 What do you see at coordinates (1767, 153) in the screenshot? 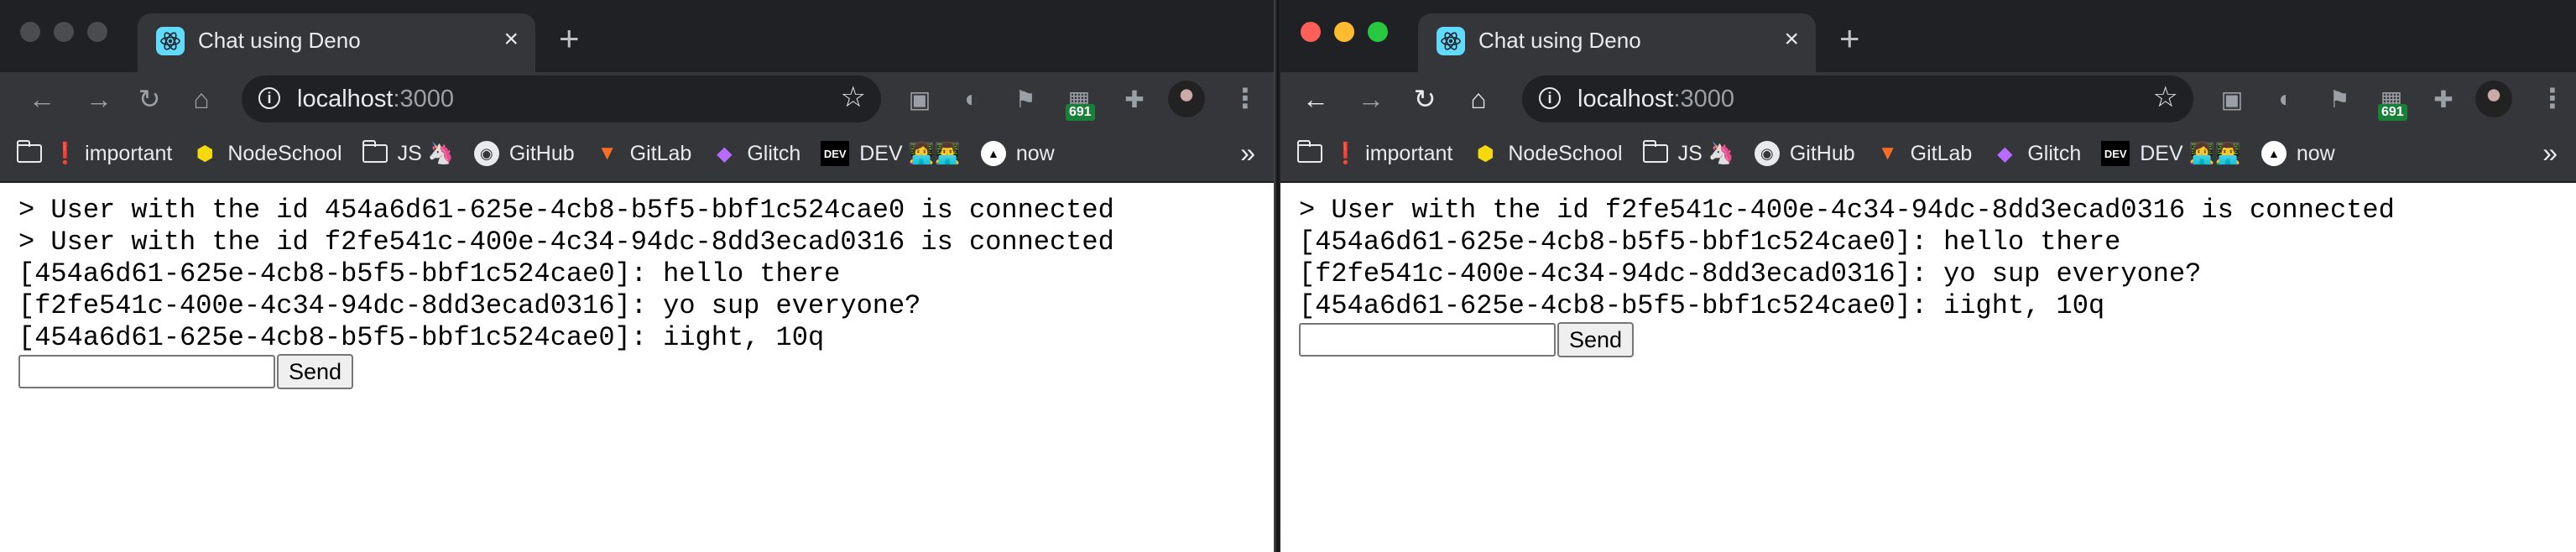
I see `github-icon: ◉` at bounding box center [1767, 153].